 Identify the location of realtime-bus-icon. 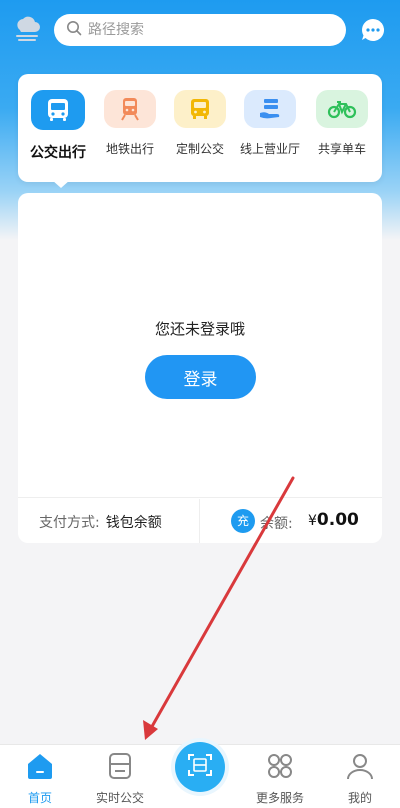
(120, 766).